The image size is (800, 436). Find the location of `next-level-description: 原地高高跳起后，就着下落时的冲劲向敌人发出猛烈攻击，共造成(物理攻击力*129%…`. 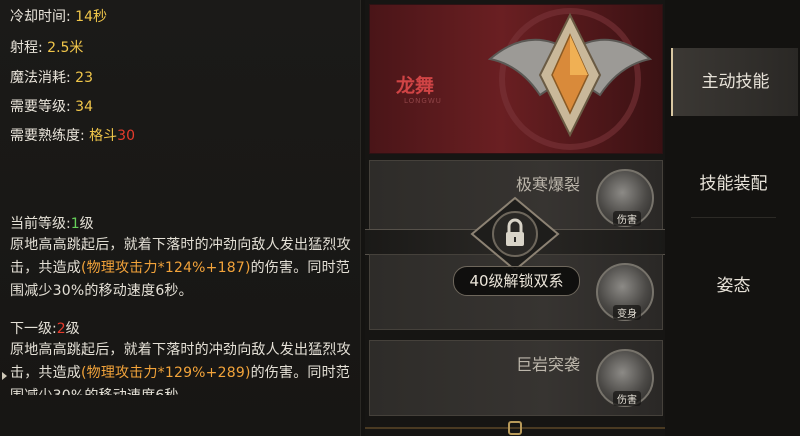

next-level-description: 原地高高跳起后，就着下落时的冲劲向敌人发出猛烈攻击，共造成(物理攻击力*129%… is located at coordinates (182, 367).